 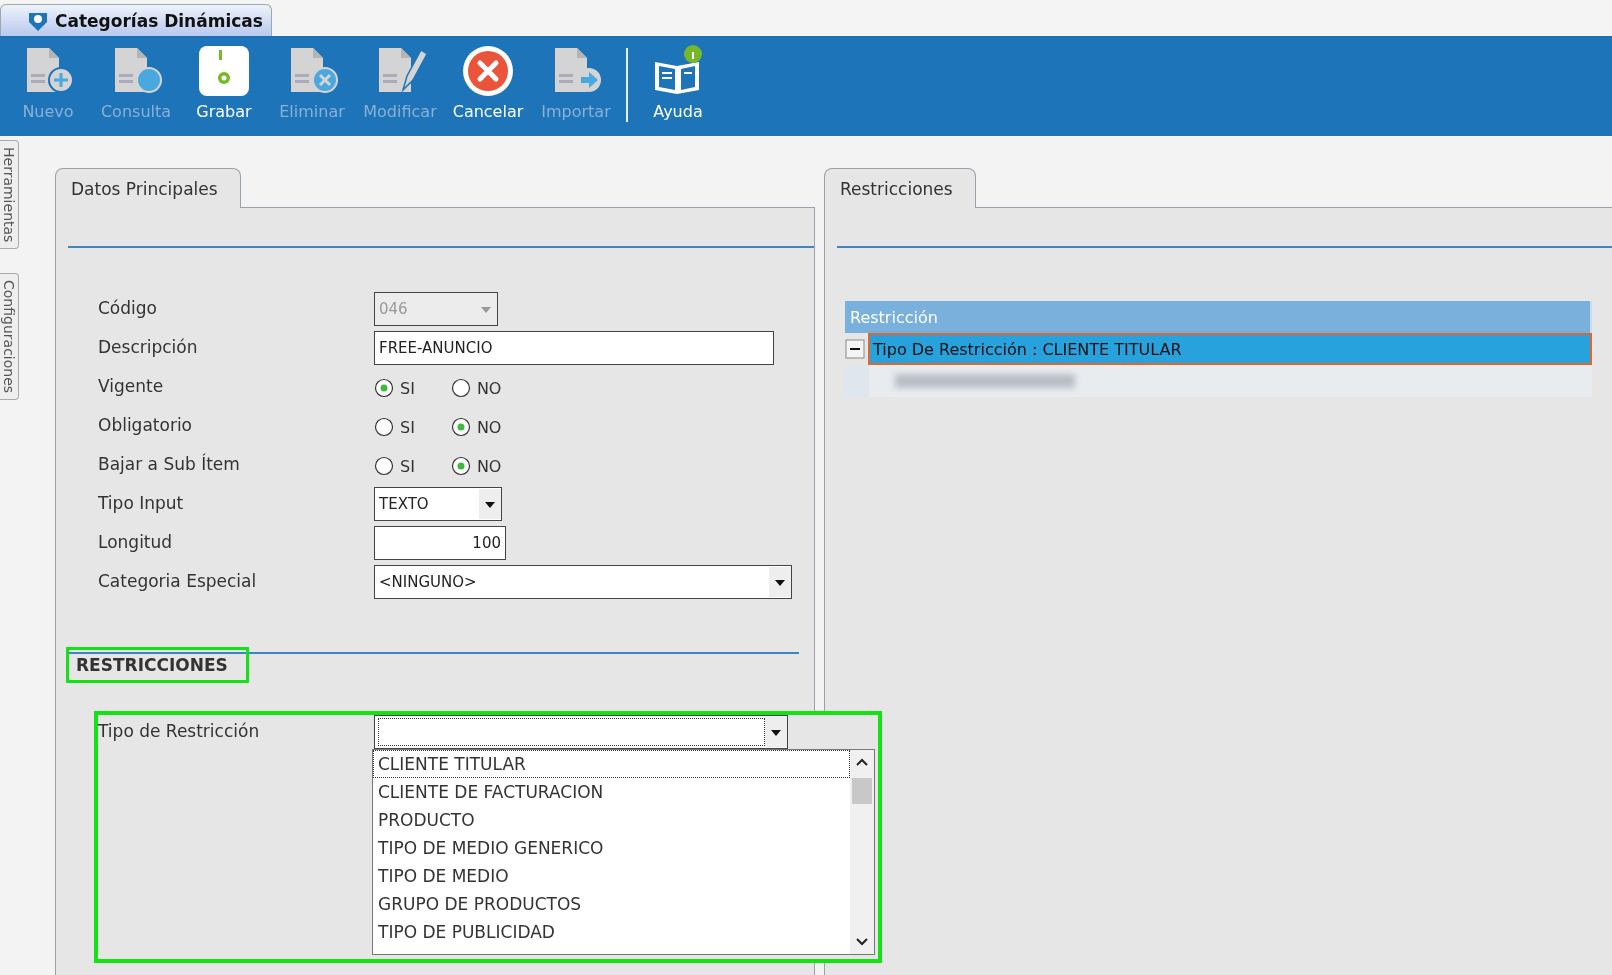 I want to click on panel-tab: Restricciones, so click(x=900, y=188).